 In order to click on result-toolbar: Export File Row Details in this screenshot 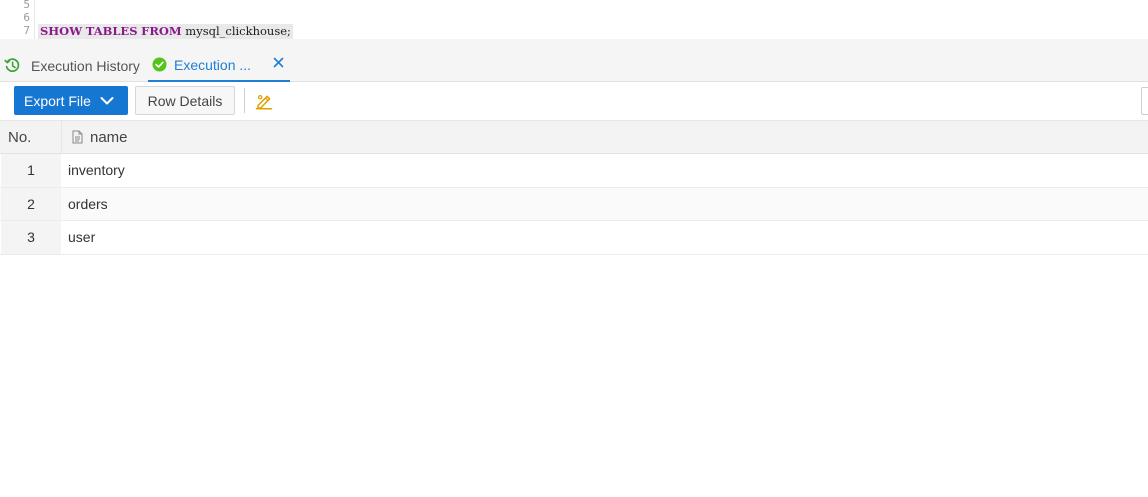, I will do `click(574, 101)`.